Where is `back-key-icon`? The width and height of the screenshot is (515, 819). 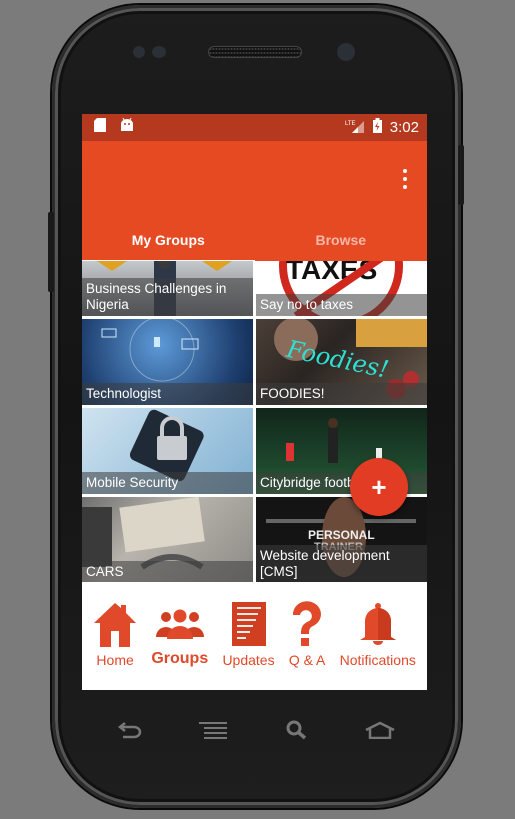 back-key-icon is located at coordinates (130, 730).